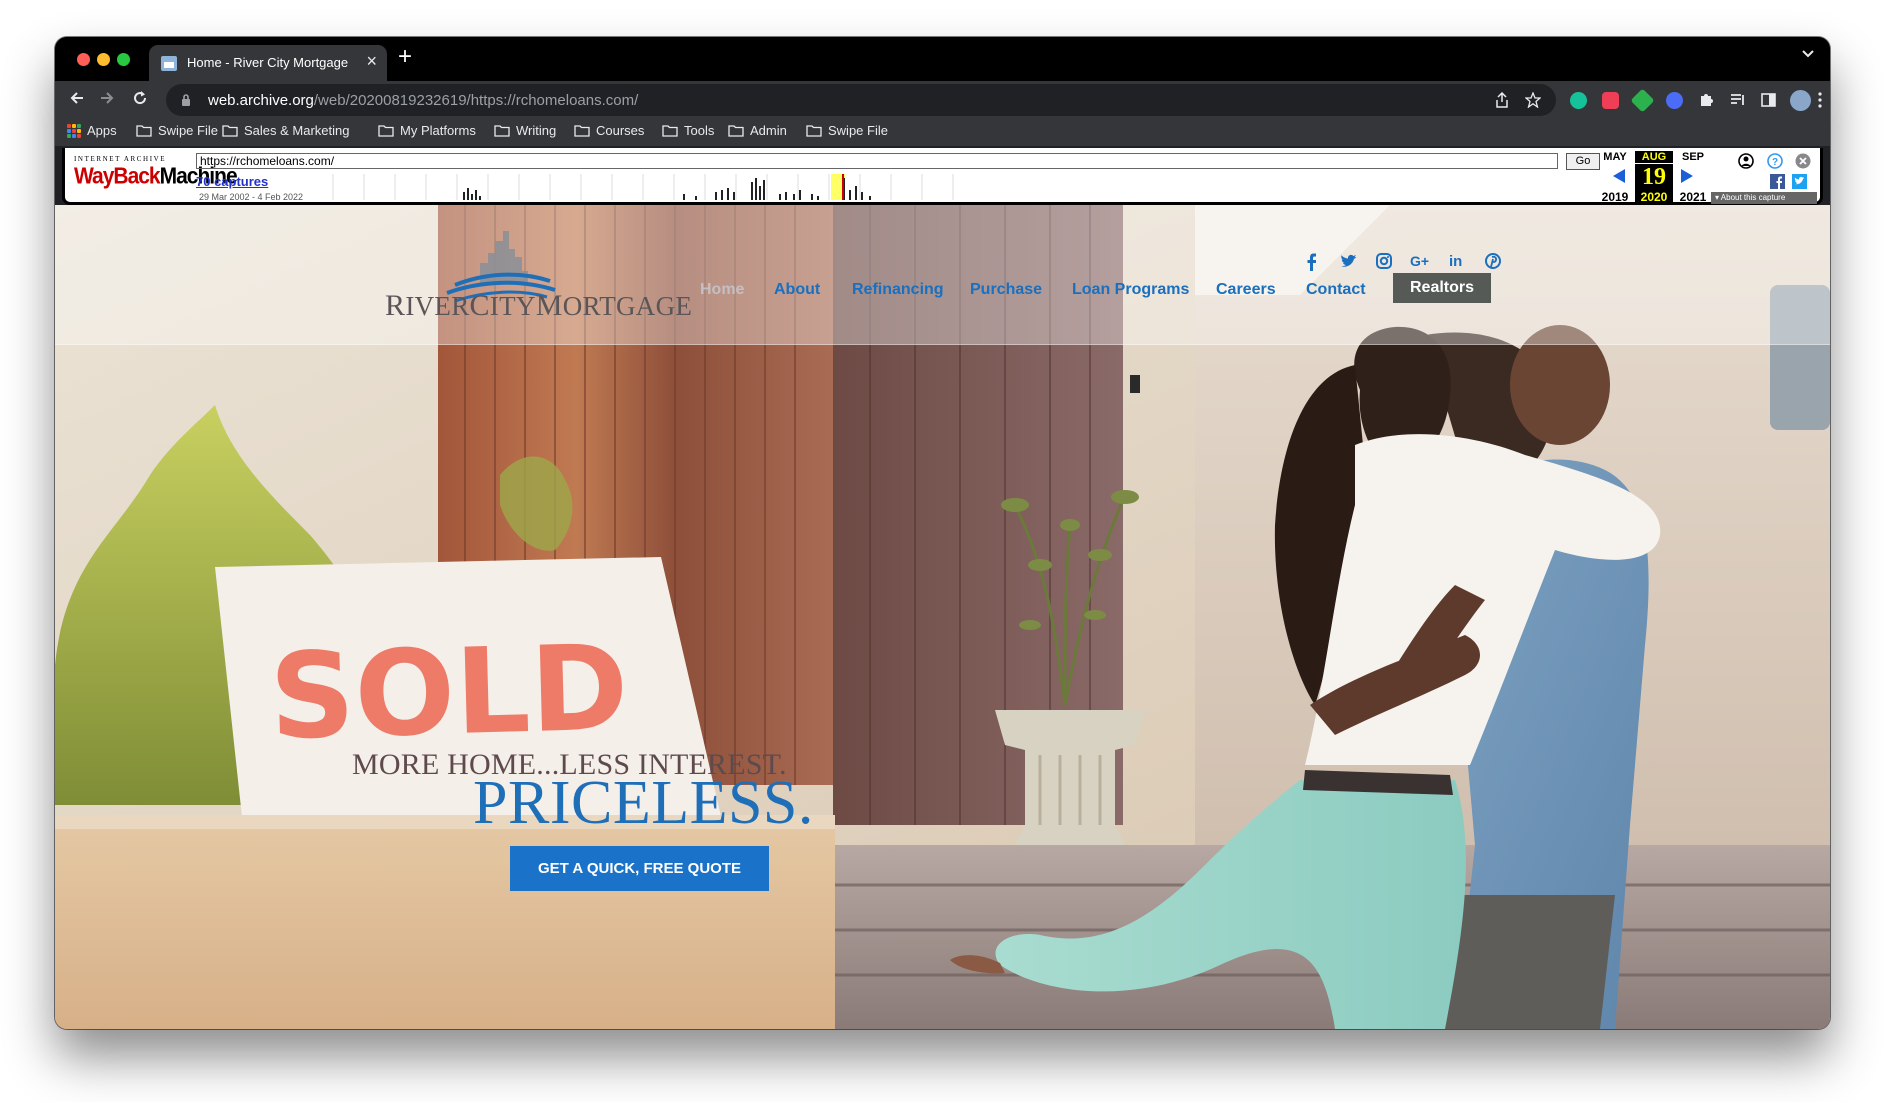 The height and width of the screenshot is (1102, 1885). Describe the element at coordinates (1615, 197) in the screenshot. I see `wayback-prev-year: 2019` at that location.